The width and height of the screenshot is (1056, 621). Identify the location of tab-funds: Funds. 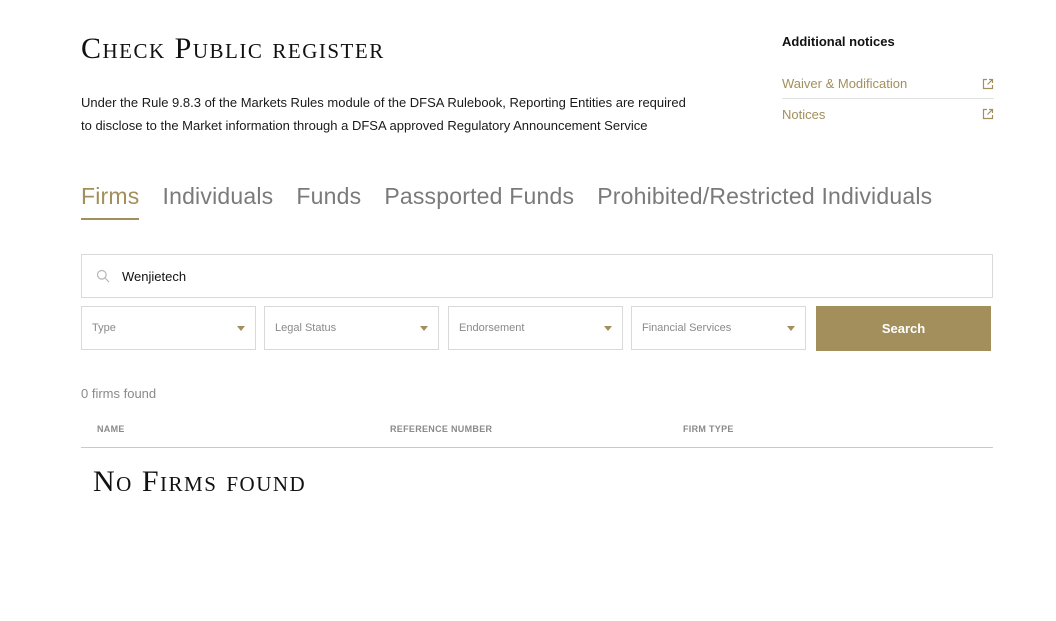
(328, 200).